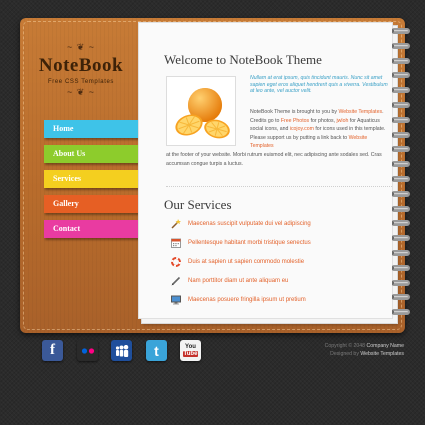 The image size is (425, 425). I want to click on twitter-icon: t, so click(156, 350).